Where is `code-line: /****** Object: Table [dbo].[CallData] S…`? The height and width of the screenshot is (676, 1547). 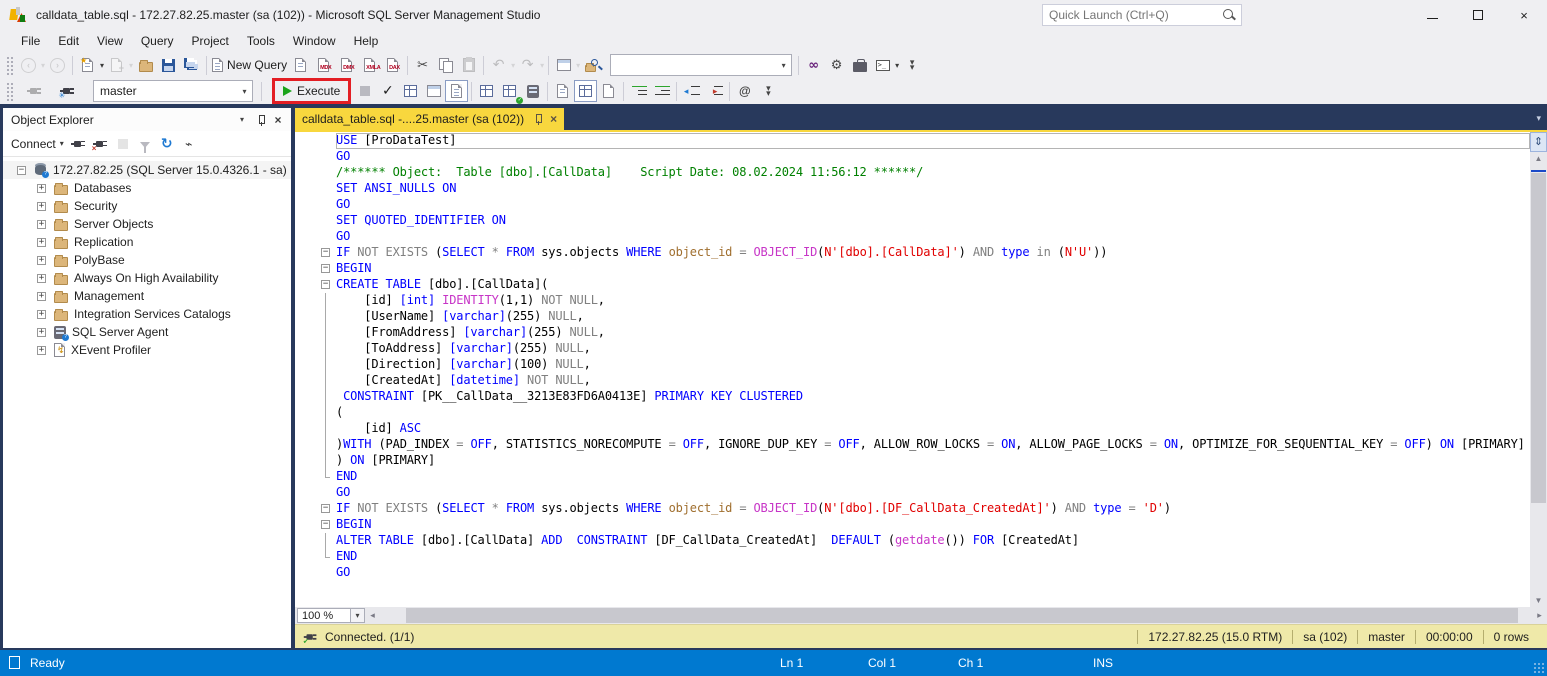 code-line: /****** Object: Table [dbo].[CallData] S… is located at coordinates (912, 173).